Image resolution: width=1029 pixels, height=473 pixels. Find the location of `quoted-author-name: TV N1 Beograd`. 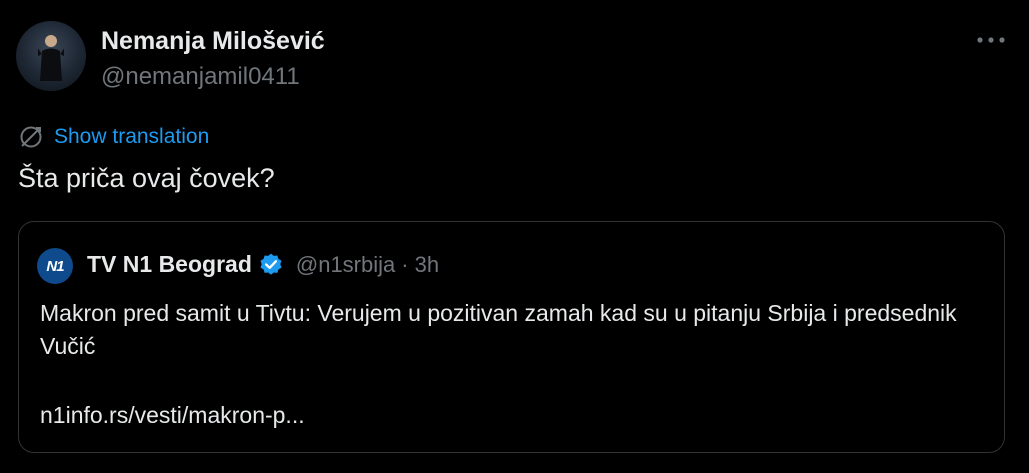

quoted-author-name: TV N1 Beograd is located at coordinates (169, 264).